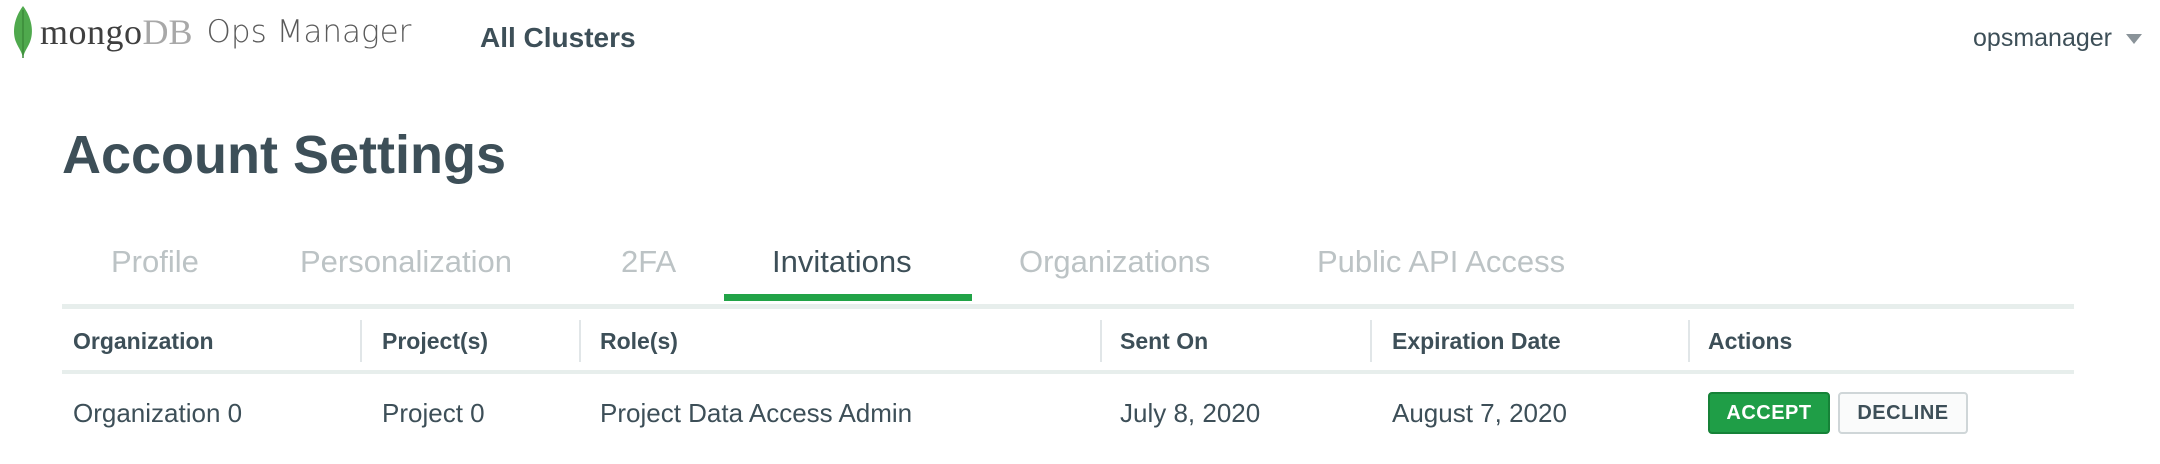  Describe the element at coordinates (284, 155) in the screenshot. I see `page-title: Account Settings` at that location.